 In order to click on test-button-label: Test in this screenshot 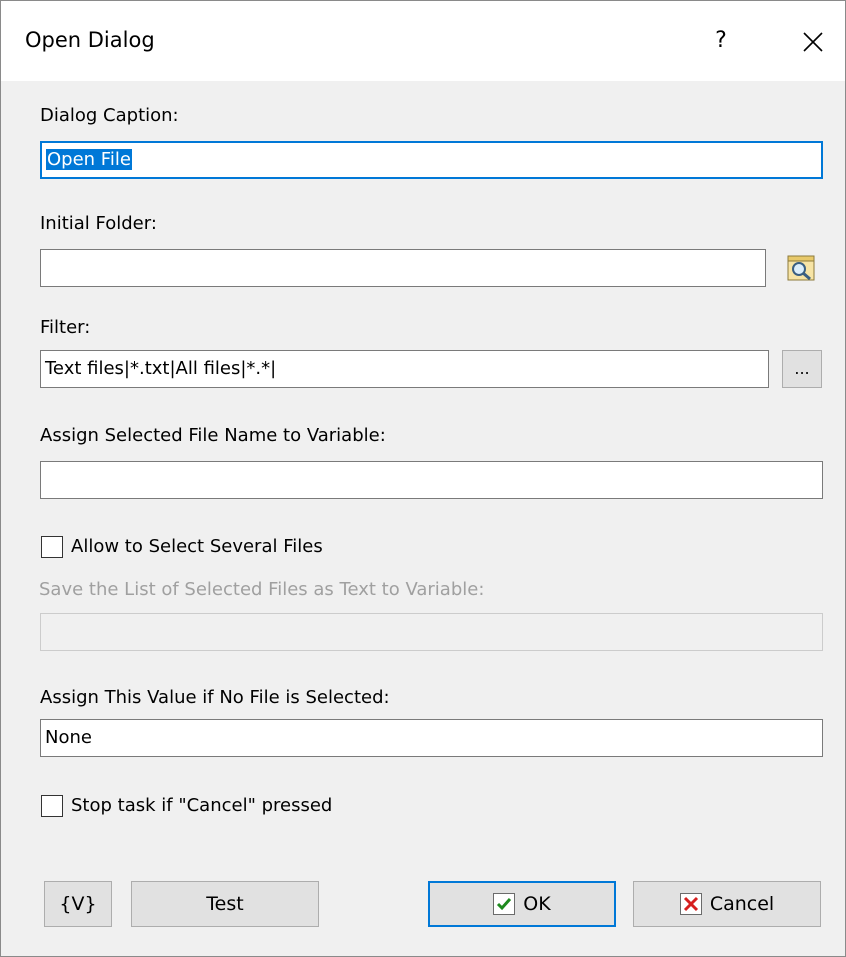, I will do `click(225, 904)`.